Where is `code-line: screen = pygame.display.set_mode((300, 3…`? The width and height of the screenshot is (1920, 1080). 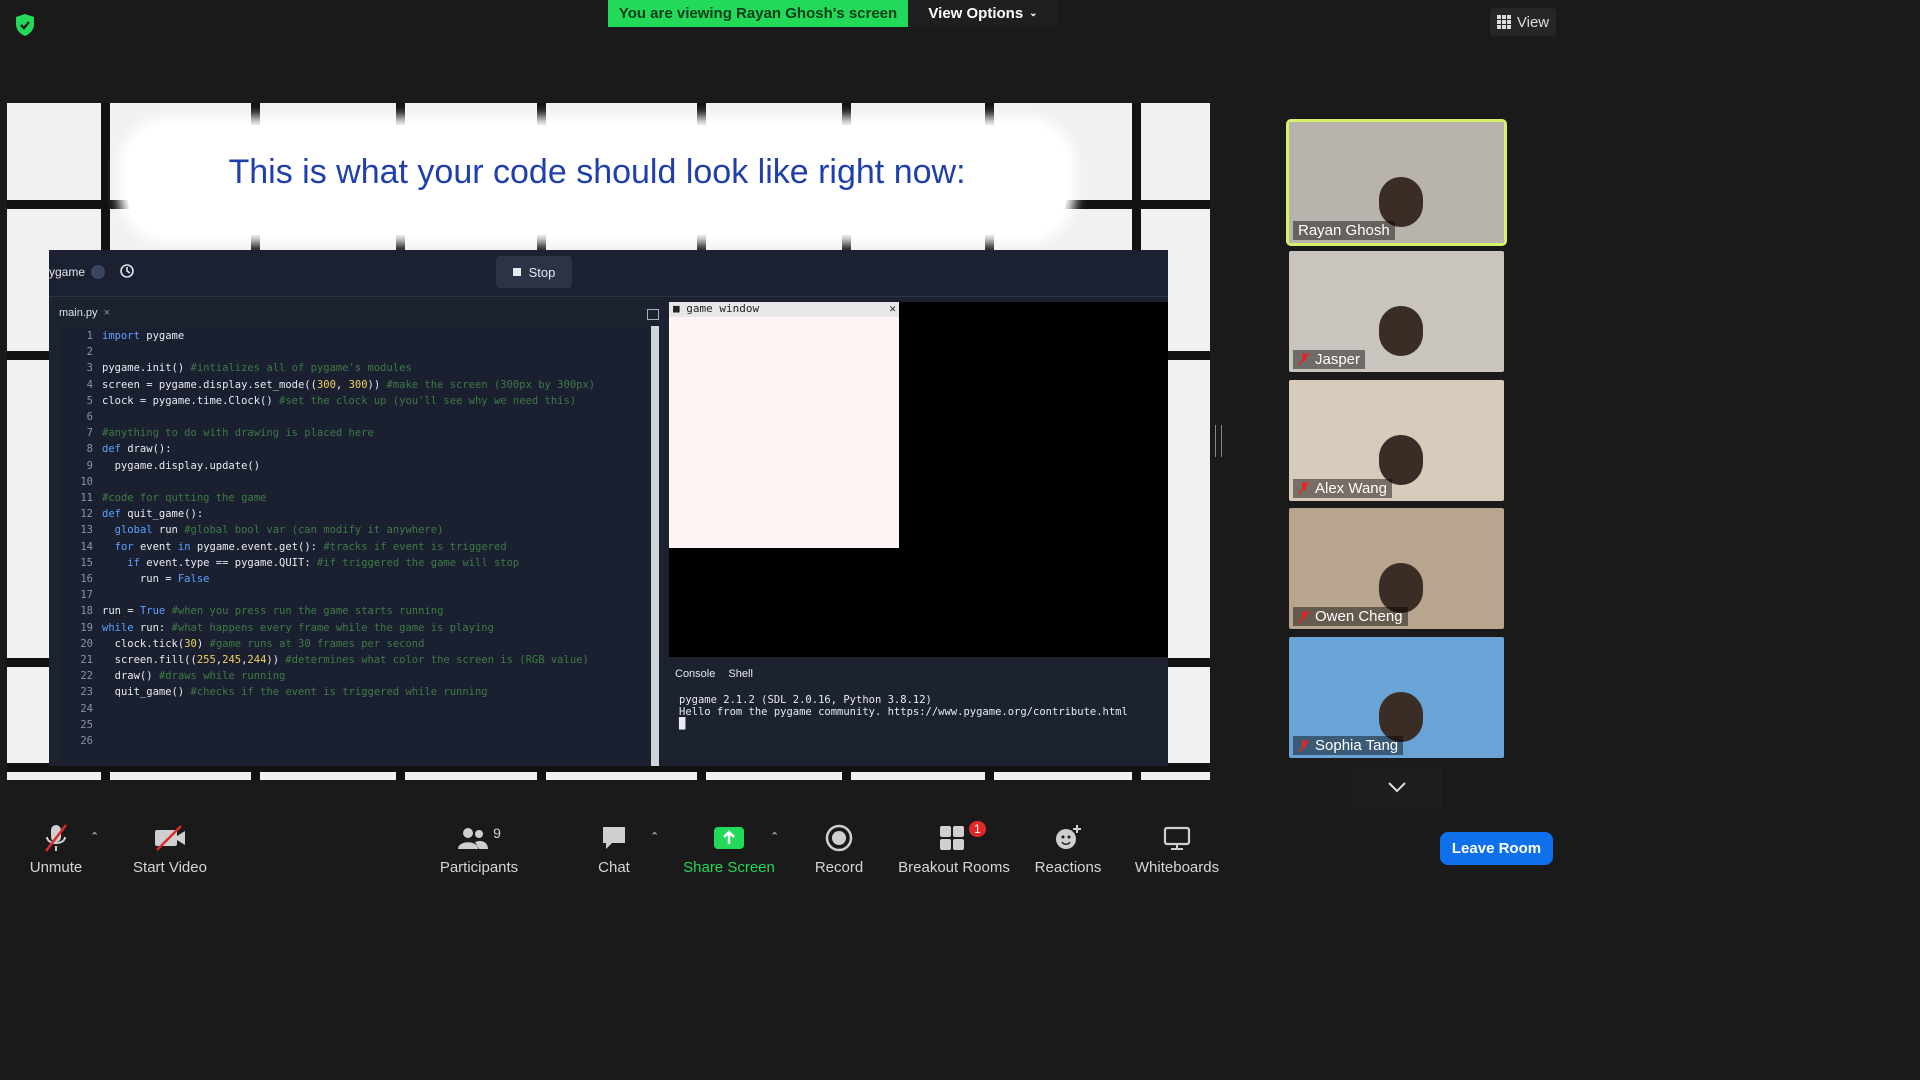
code-line: screen = pygame.display.set_mode((300, 3… is located at coordinates (349, 384).